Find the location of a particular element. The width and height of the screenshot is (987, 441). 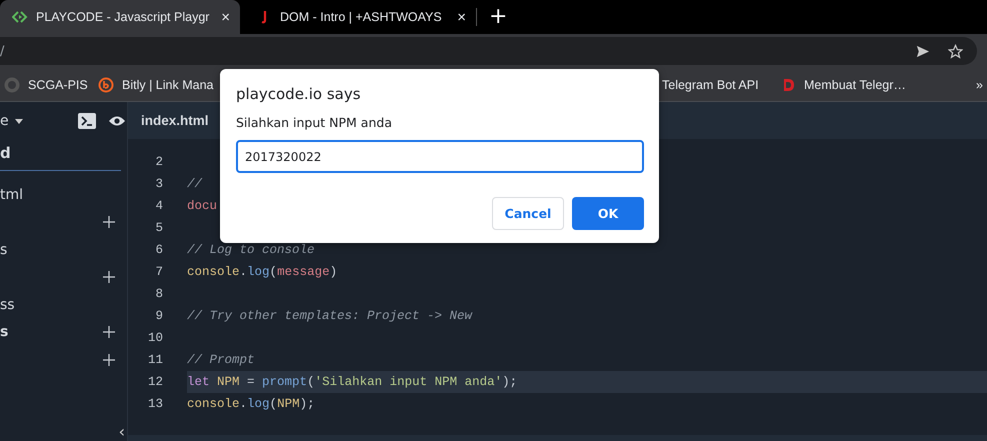

collapse-button: ‹ is located at coordinates (121, 431).